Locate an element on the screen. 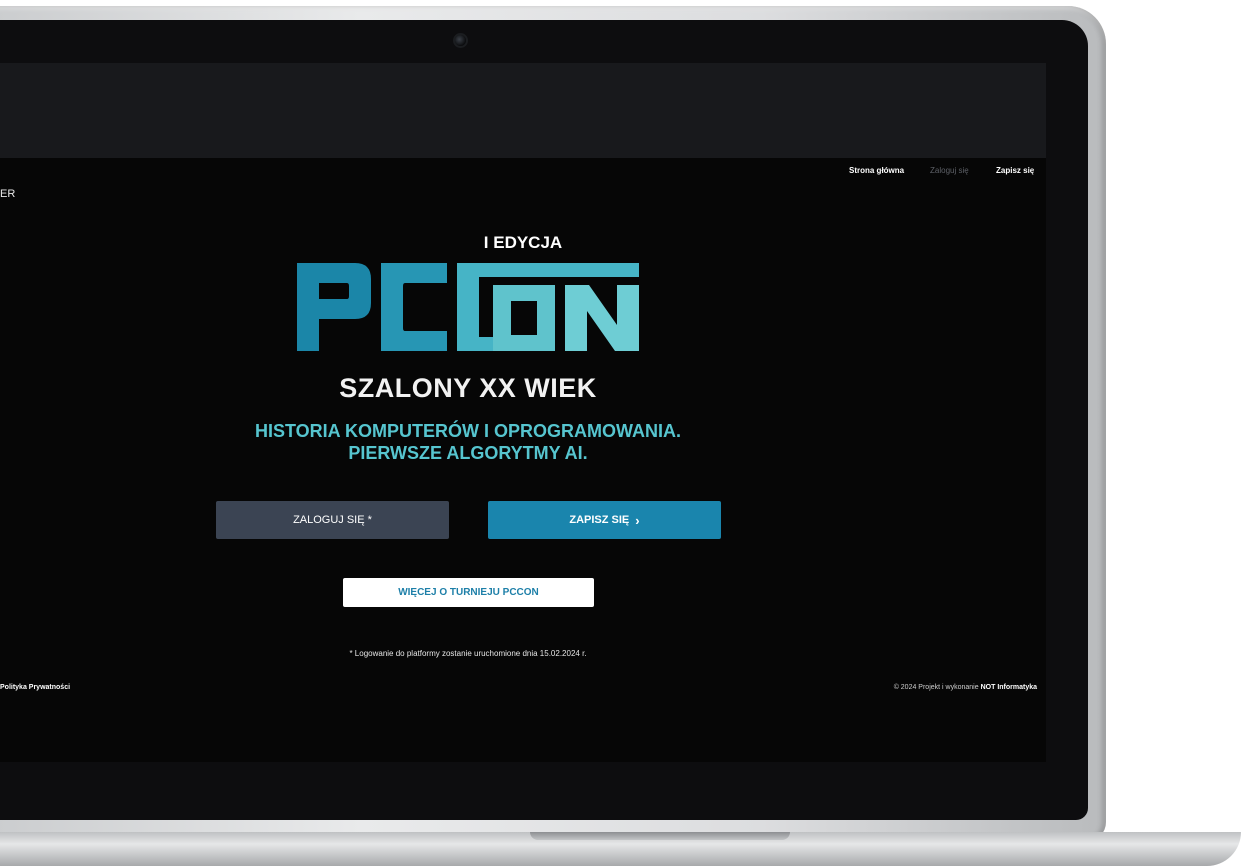  login-button: ZALOGUJ SIĘ * is located at coordinates (332, 520).